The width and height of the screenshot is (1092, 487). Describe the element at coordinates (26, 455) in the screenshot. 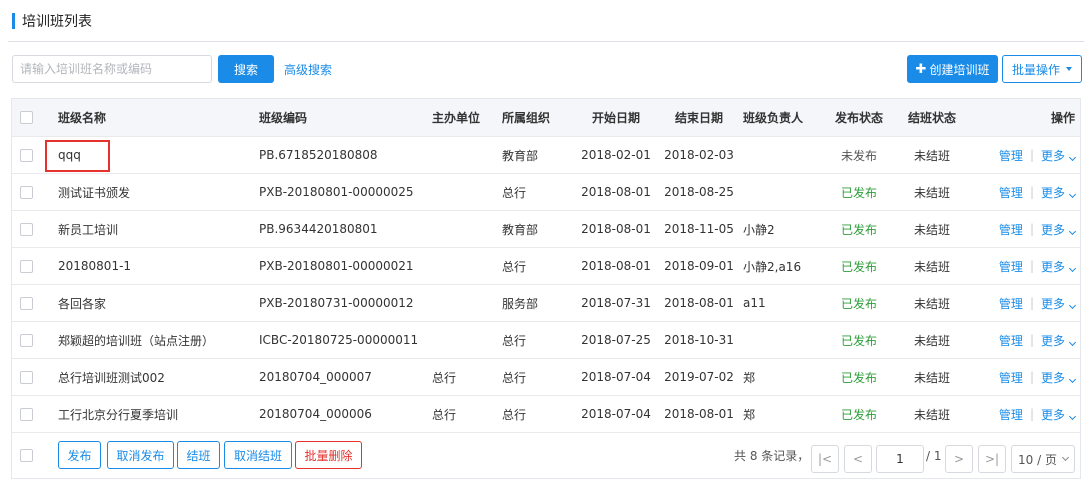

I see `footer-select-all-checkbox` at that location.